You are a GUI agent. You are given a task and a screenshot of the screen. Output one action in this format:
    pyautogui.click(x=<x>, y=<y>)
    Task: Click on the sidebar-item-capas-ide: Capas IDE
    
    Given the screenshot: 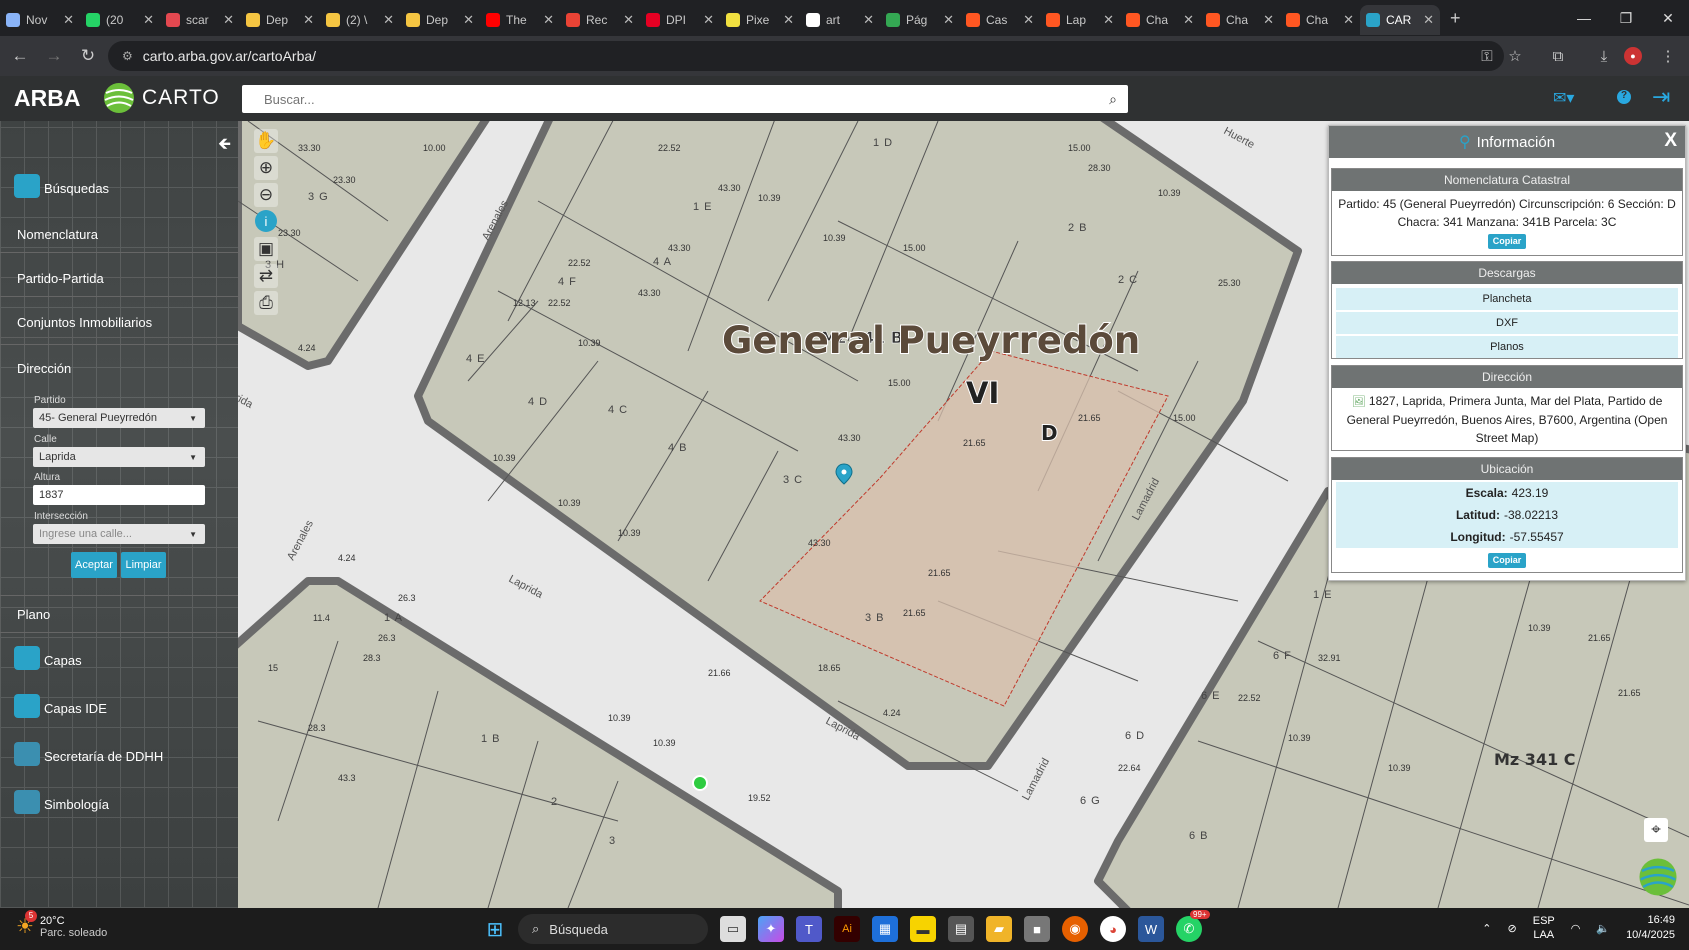 What is the action you would take?
    pyautogui.click(x=75, y=708)
    